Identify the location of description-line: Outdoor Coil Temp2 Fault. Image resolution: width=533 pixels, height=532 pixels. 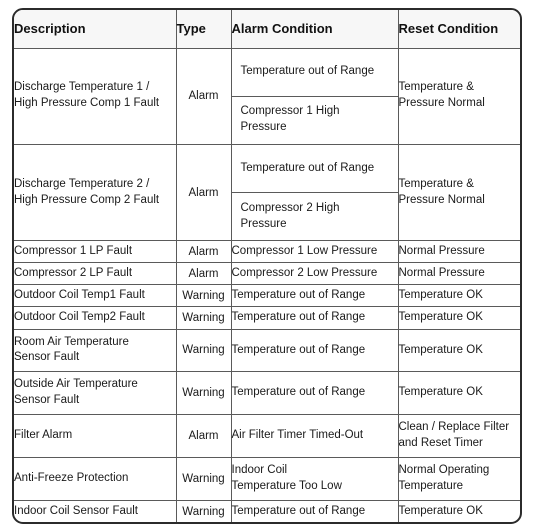
(79, 317).